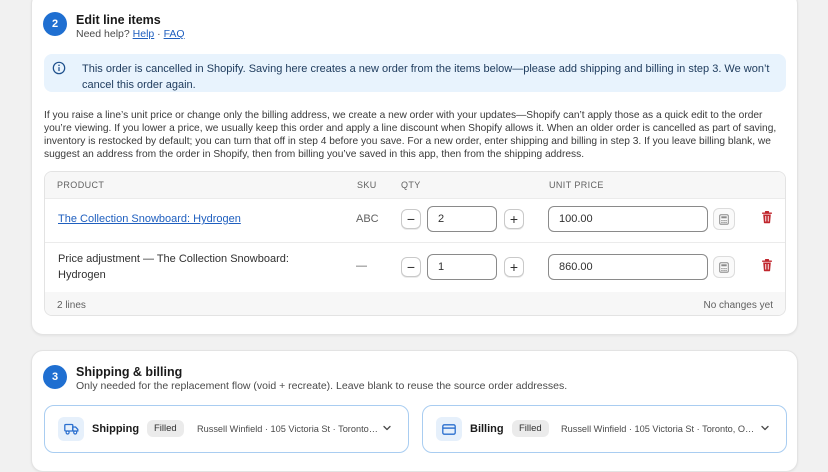 Image resolution: width=828 pixels, height=472 pixels. What do you see at coordinates (129, 372) in the screenshot?
I see `section-title: Shipping & billing` at bounding box center [129, 372].